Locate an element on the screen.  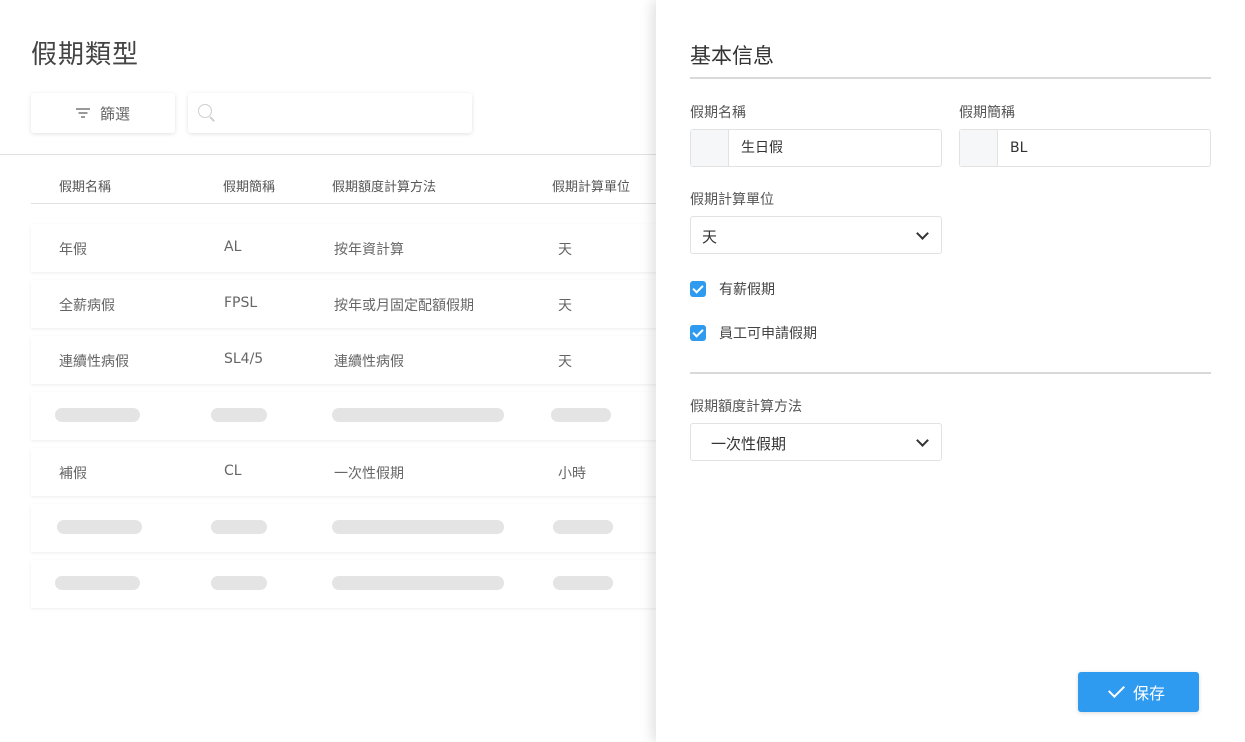
panel-title: 基本信息 is located at coordinates (732, 56).